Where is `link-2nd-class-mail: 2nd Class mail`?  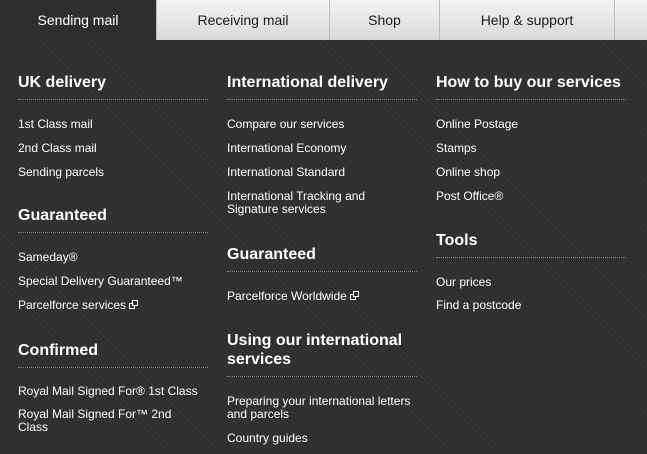
link-2nd-class-mail: 2nd Class mail is located at coordinates (57, 148).